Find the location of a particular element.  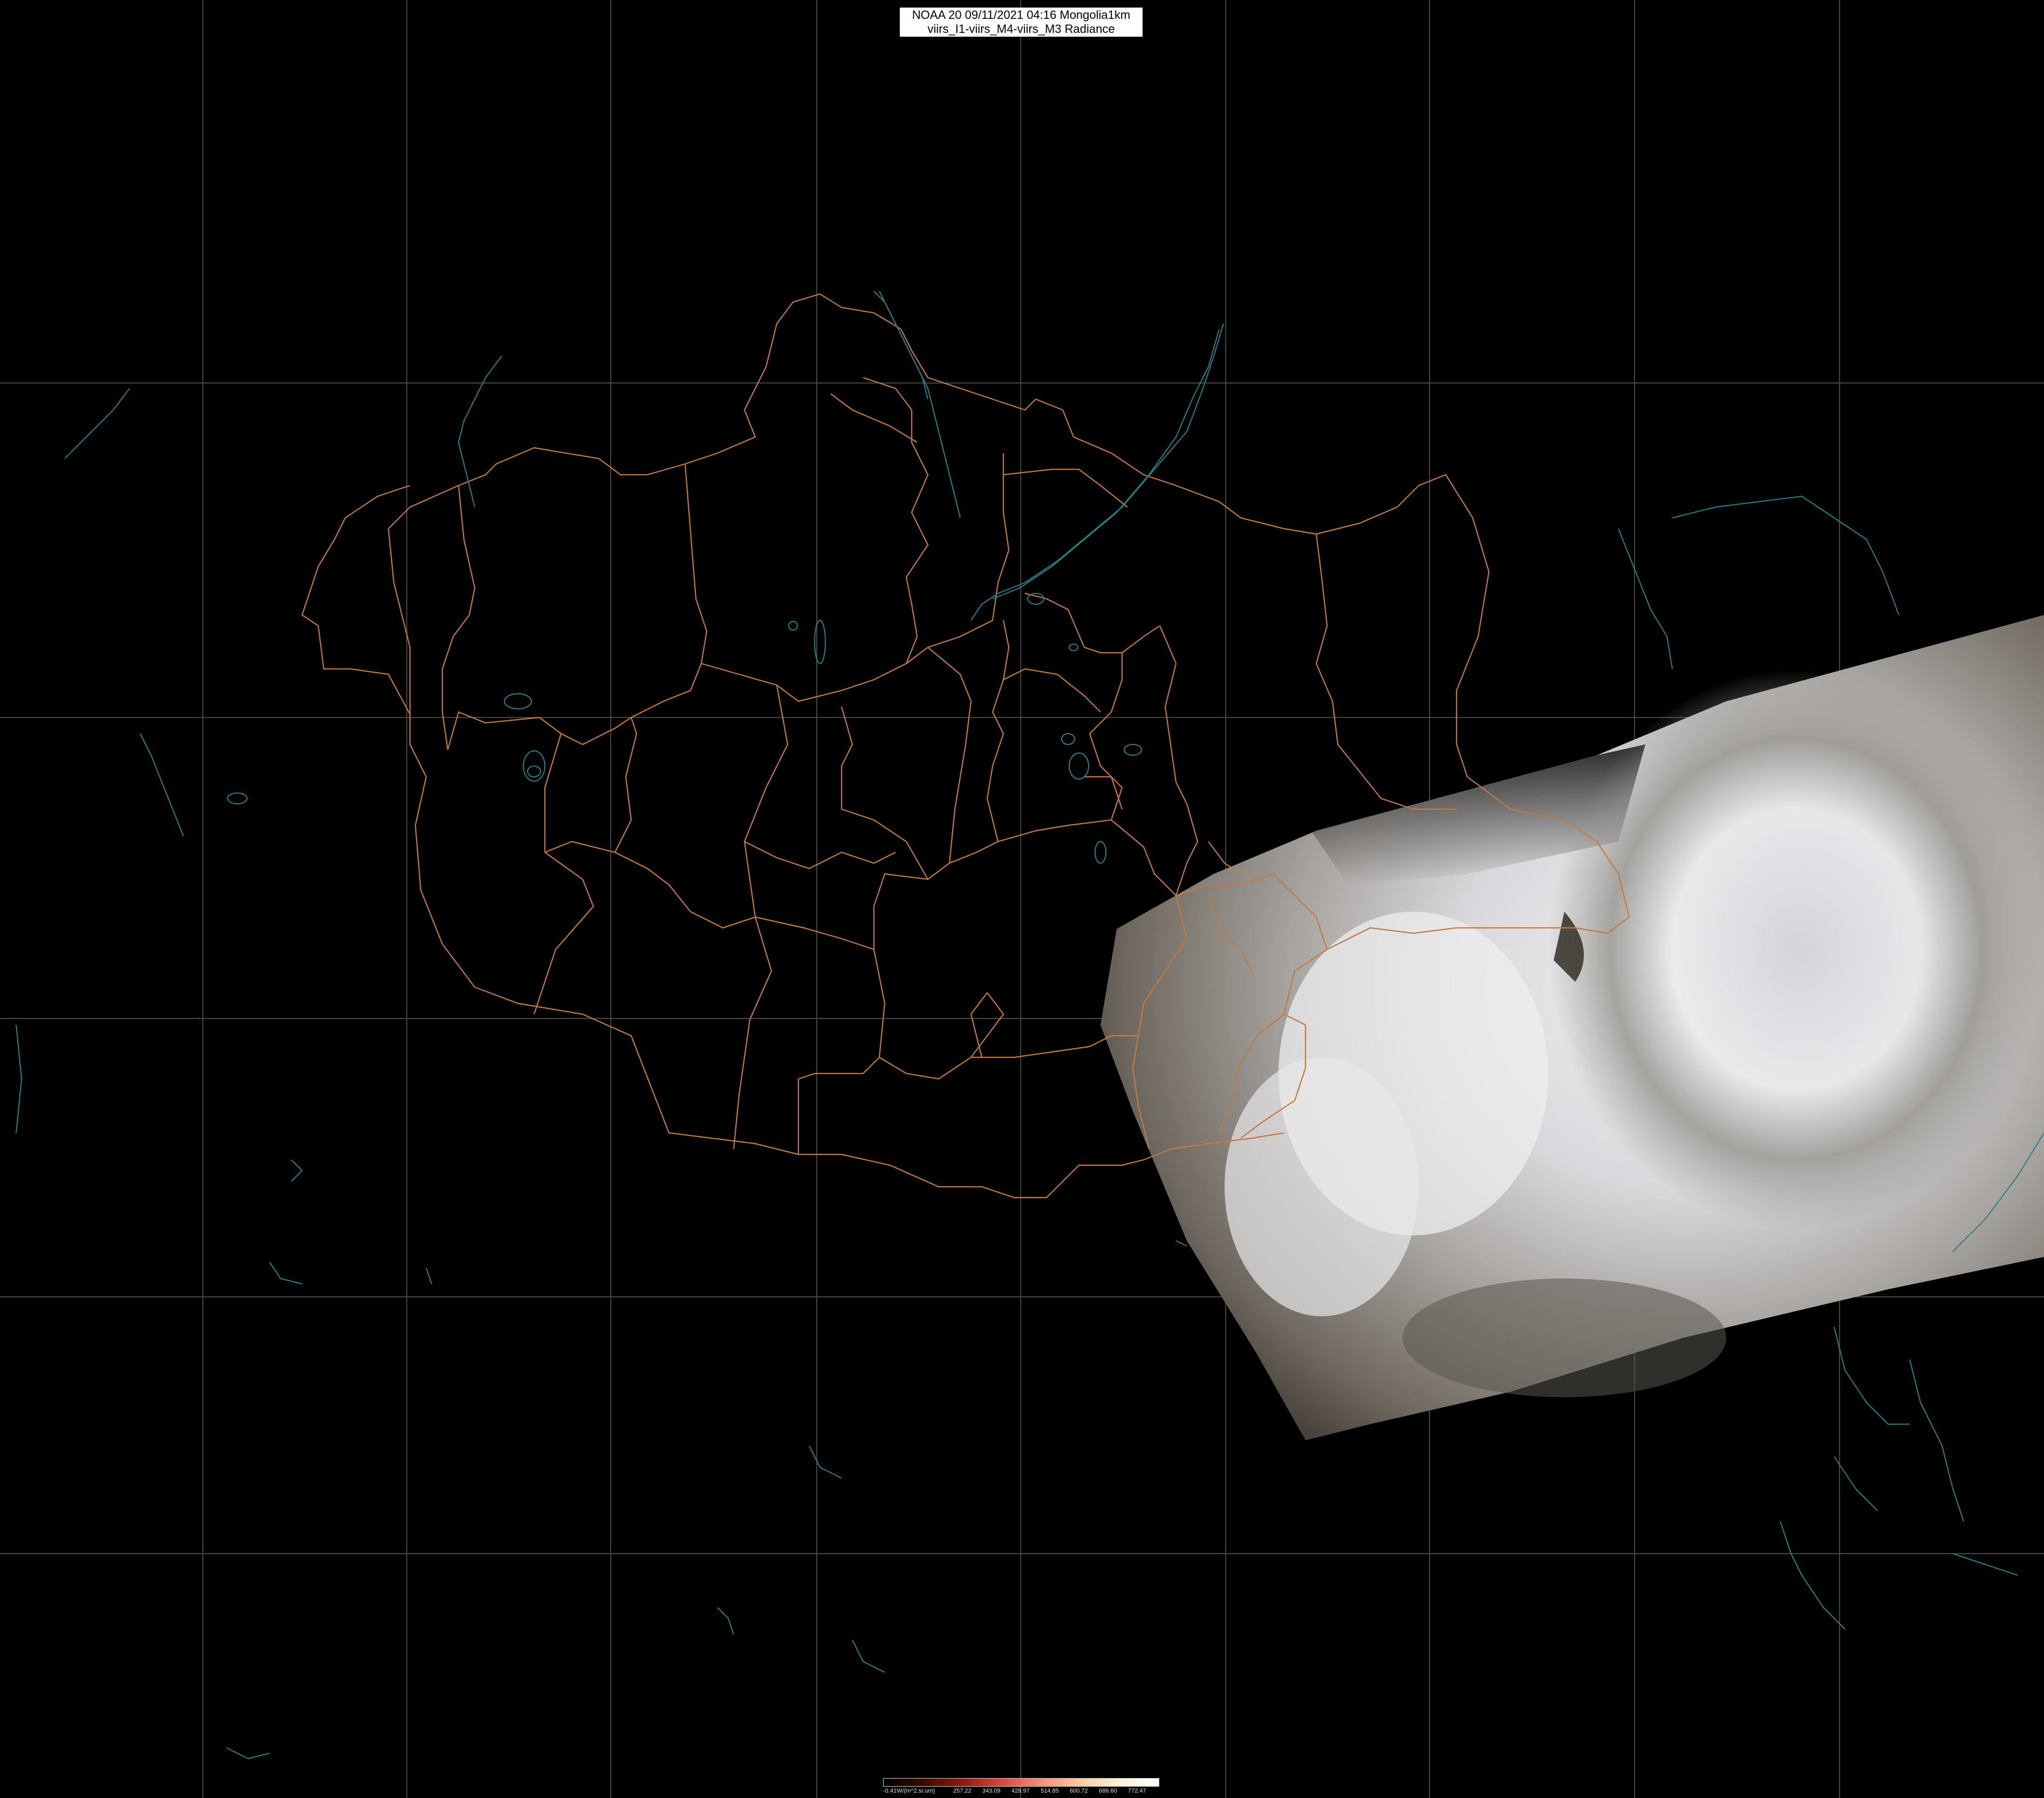

colorbar-label: 343.09 is located at coordinates (991, 1791).